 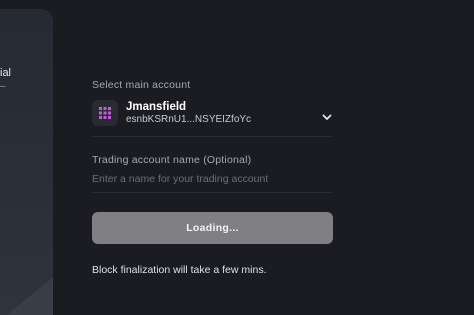 I want to click on side-panel-text: ial –, so click(x=5, y=80).